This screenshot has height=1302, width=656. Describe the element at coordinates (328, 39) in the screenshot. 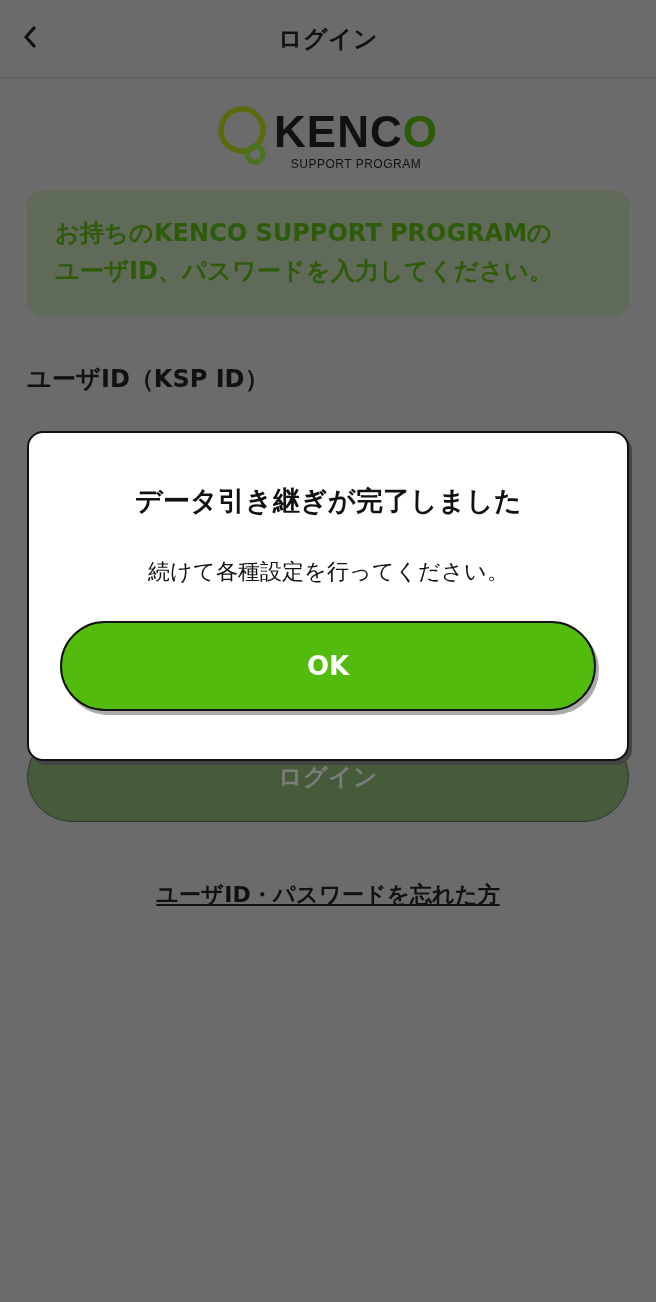

I see `header-title: ログイン` at that location.